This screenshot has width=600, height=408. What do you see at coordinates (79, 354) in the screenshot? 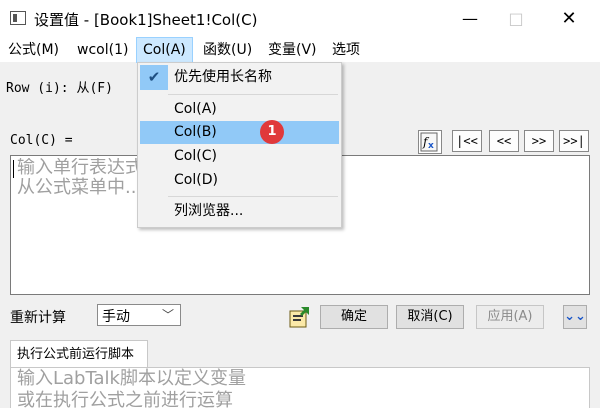
I see `tab-before-formula-script: 执行公式前运行脚本` at bounding box center [79, 354].